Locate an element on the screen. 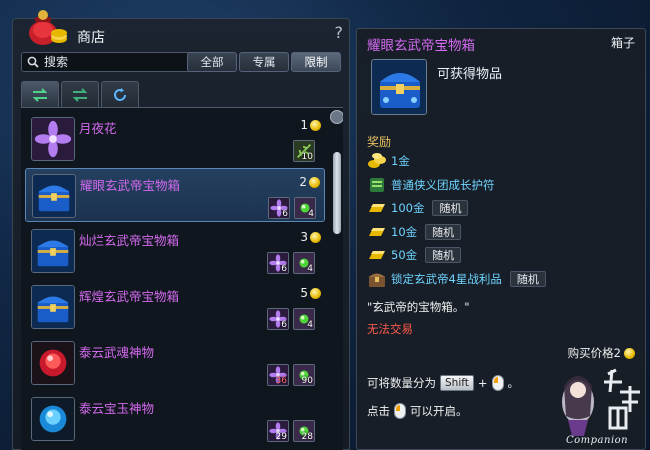  material-quantity: 10 is located at coordinates (307, 157).